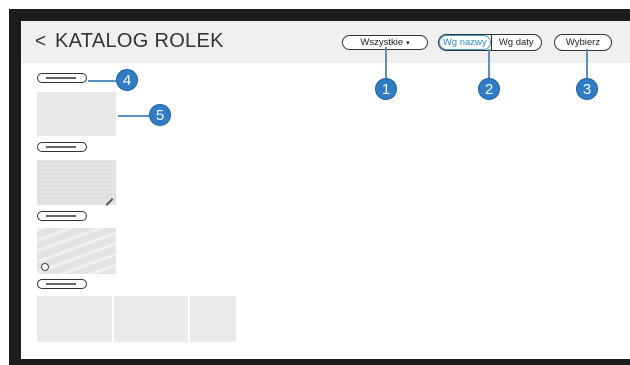 This screenshot has height=365, width=630. Describe the element at coordinates (160, 115) in the screenshot. I see `callout-badge: 5` at that location.